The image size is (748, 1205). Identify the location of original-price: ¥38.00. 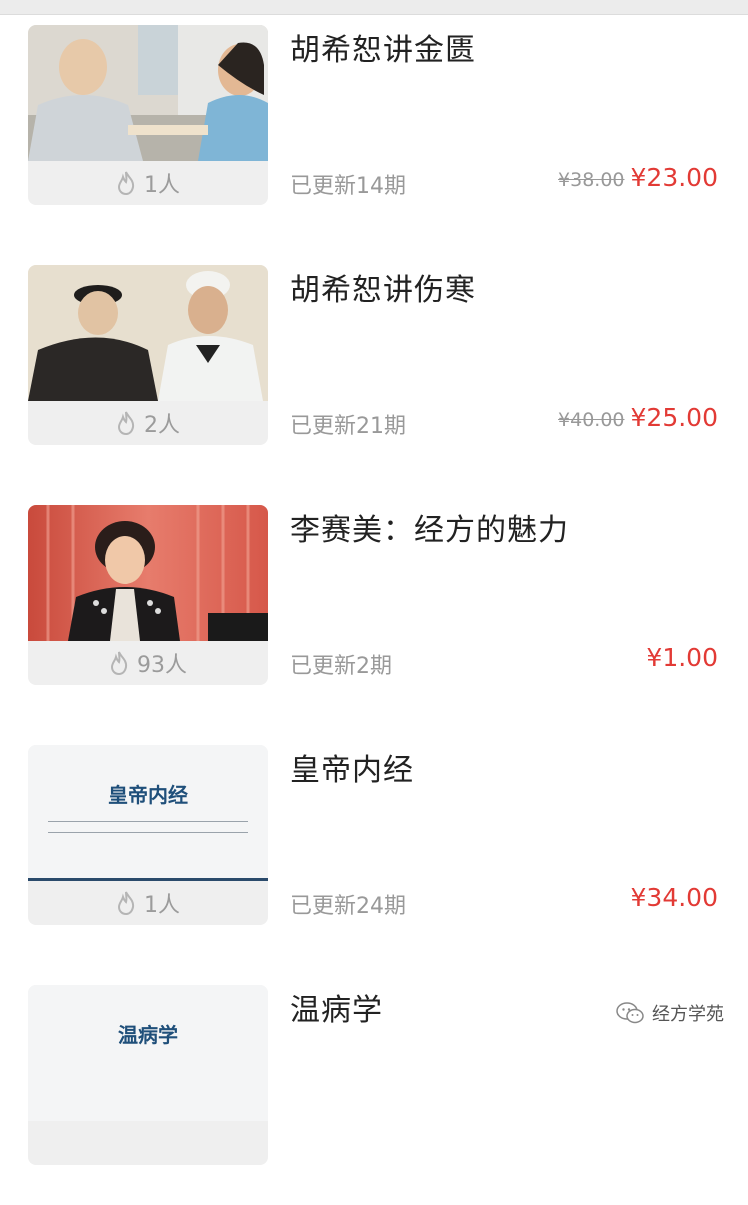
(591, 180).